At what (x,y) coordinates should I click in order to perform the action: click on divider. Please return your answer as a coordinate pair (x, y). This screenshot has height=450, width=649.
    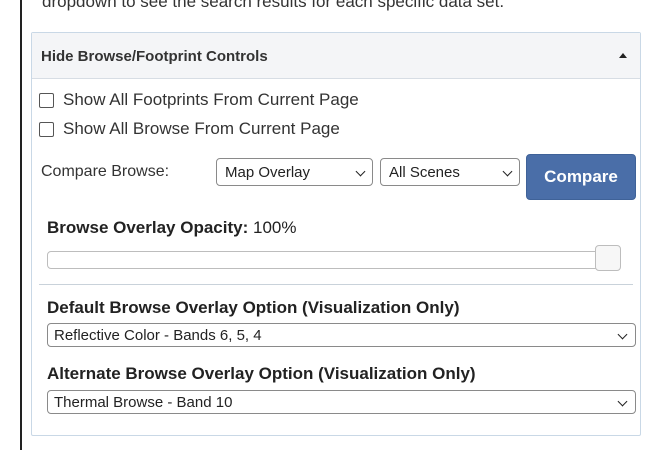
    Looking at the image, I should click on (336, 284).